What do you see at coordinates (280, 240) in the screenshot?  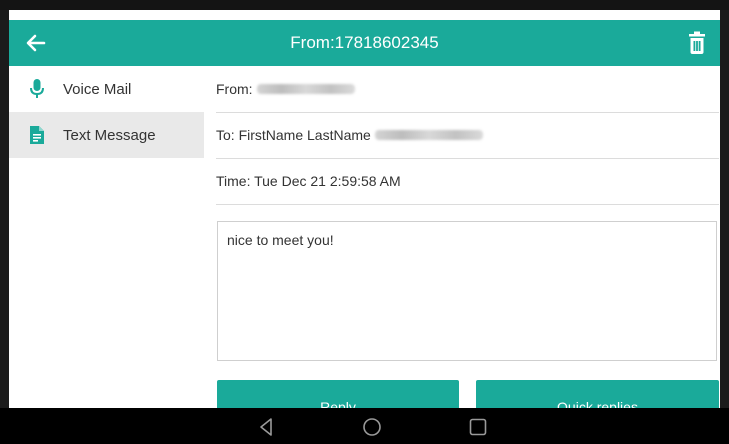 I see `message-text: nice to meet you!` at bounding box center [280, 240].